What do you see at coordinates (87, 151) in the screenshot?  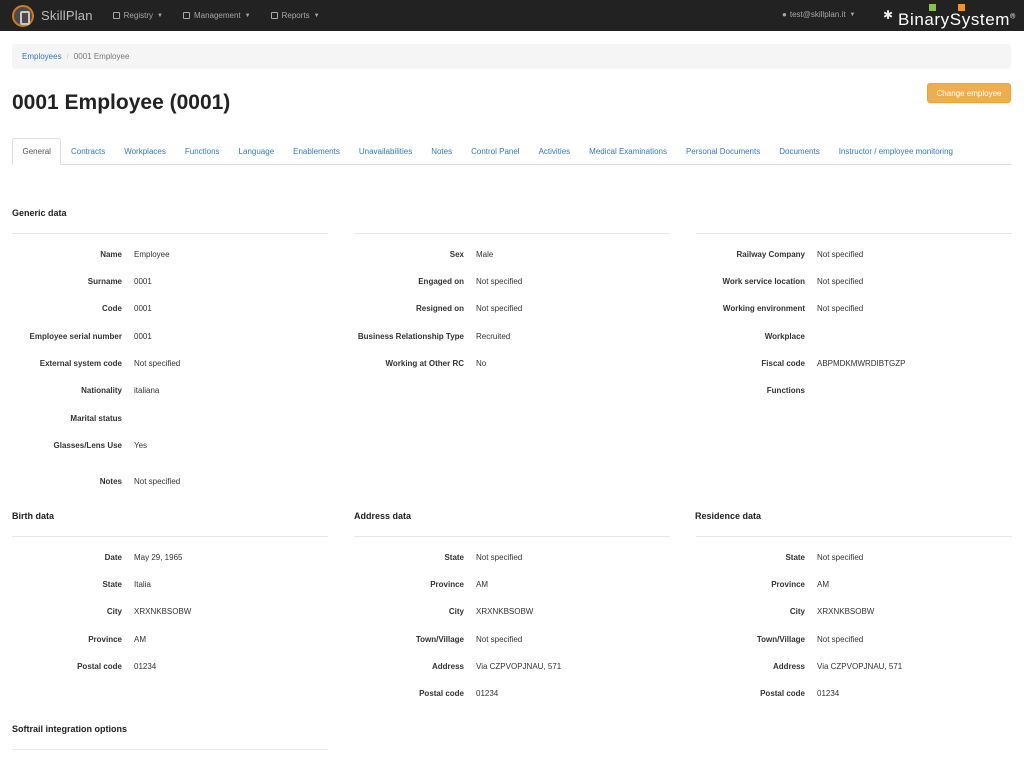 I see `tab-contracts: Contracts` at bounding box center [87, 151].